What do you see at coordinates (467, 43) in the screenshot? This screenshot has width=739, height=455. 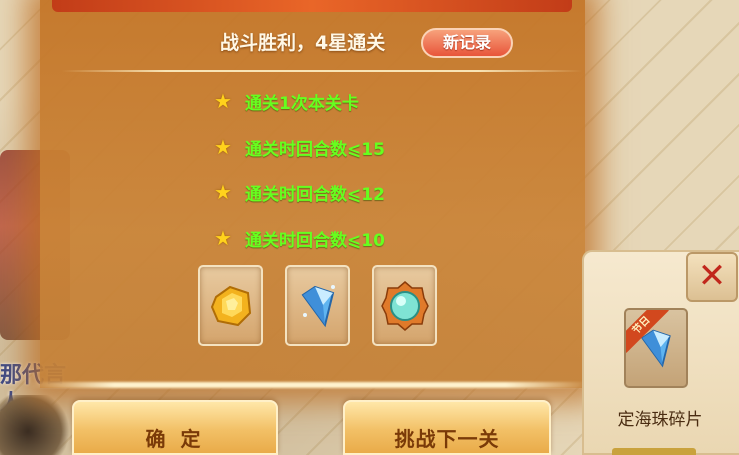 I see `new-record-badge: 新记录` at bounding box center [467, 43].